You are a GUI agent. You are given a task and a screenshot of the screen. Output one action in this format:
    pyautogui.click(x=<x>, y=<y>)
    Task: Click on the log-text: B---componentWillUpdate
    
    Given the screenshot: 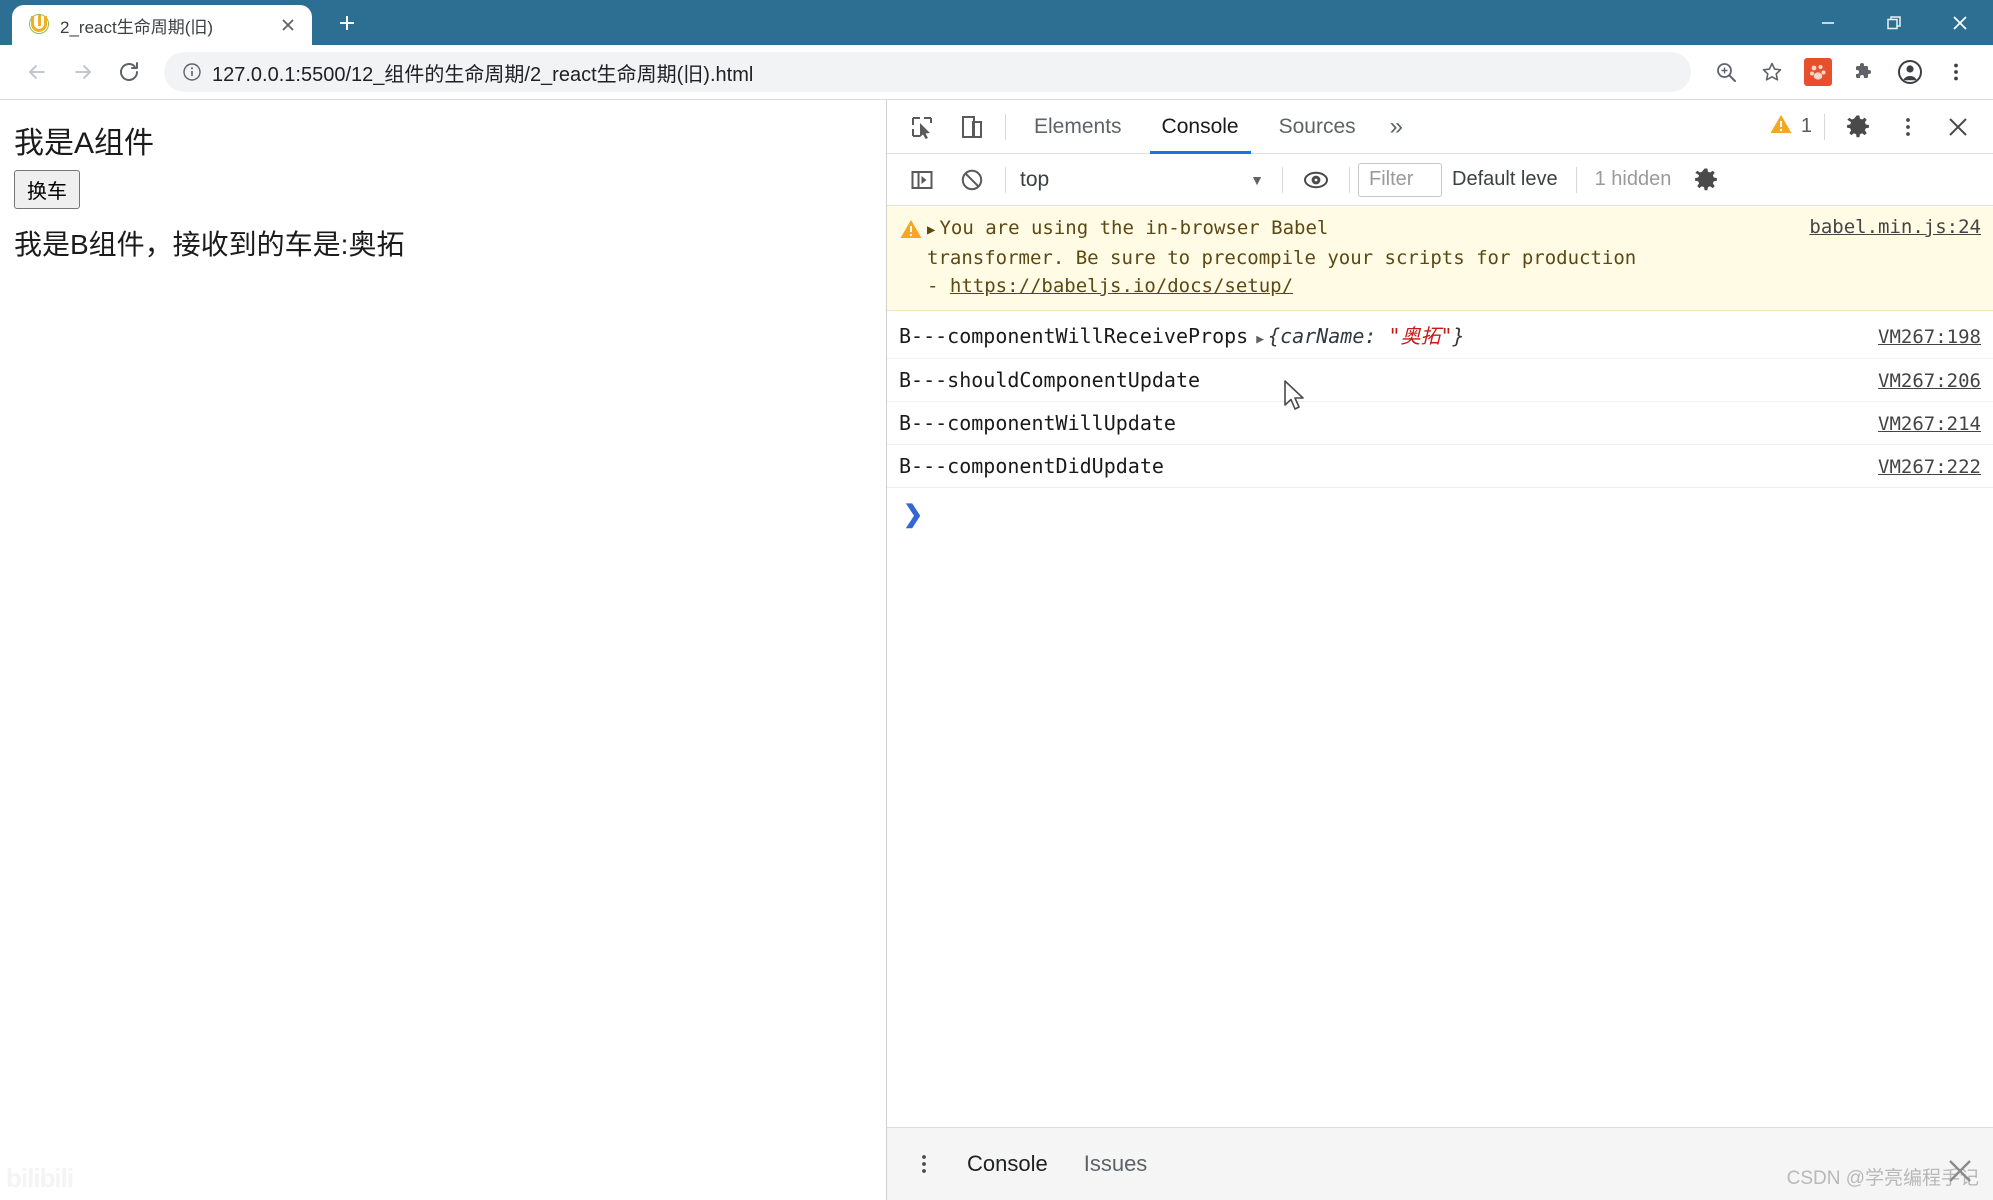 What is the action you would take?
    pyautogui.click(x=1037, y=423)
    